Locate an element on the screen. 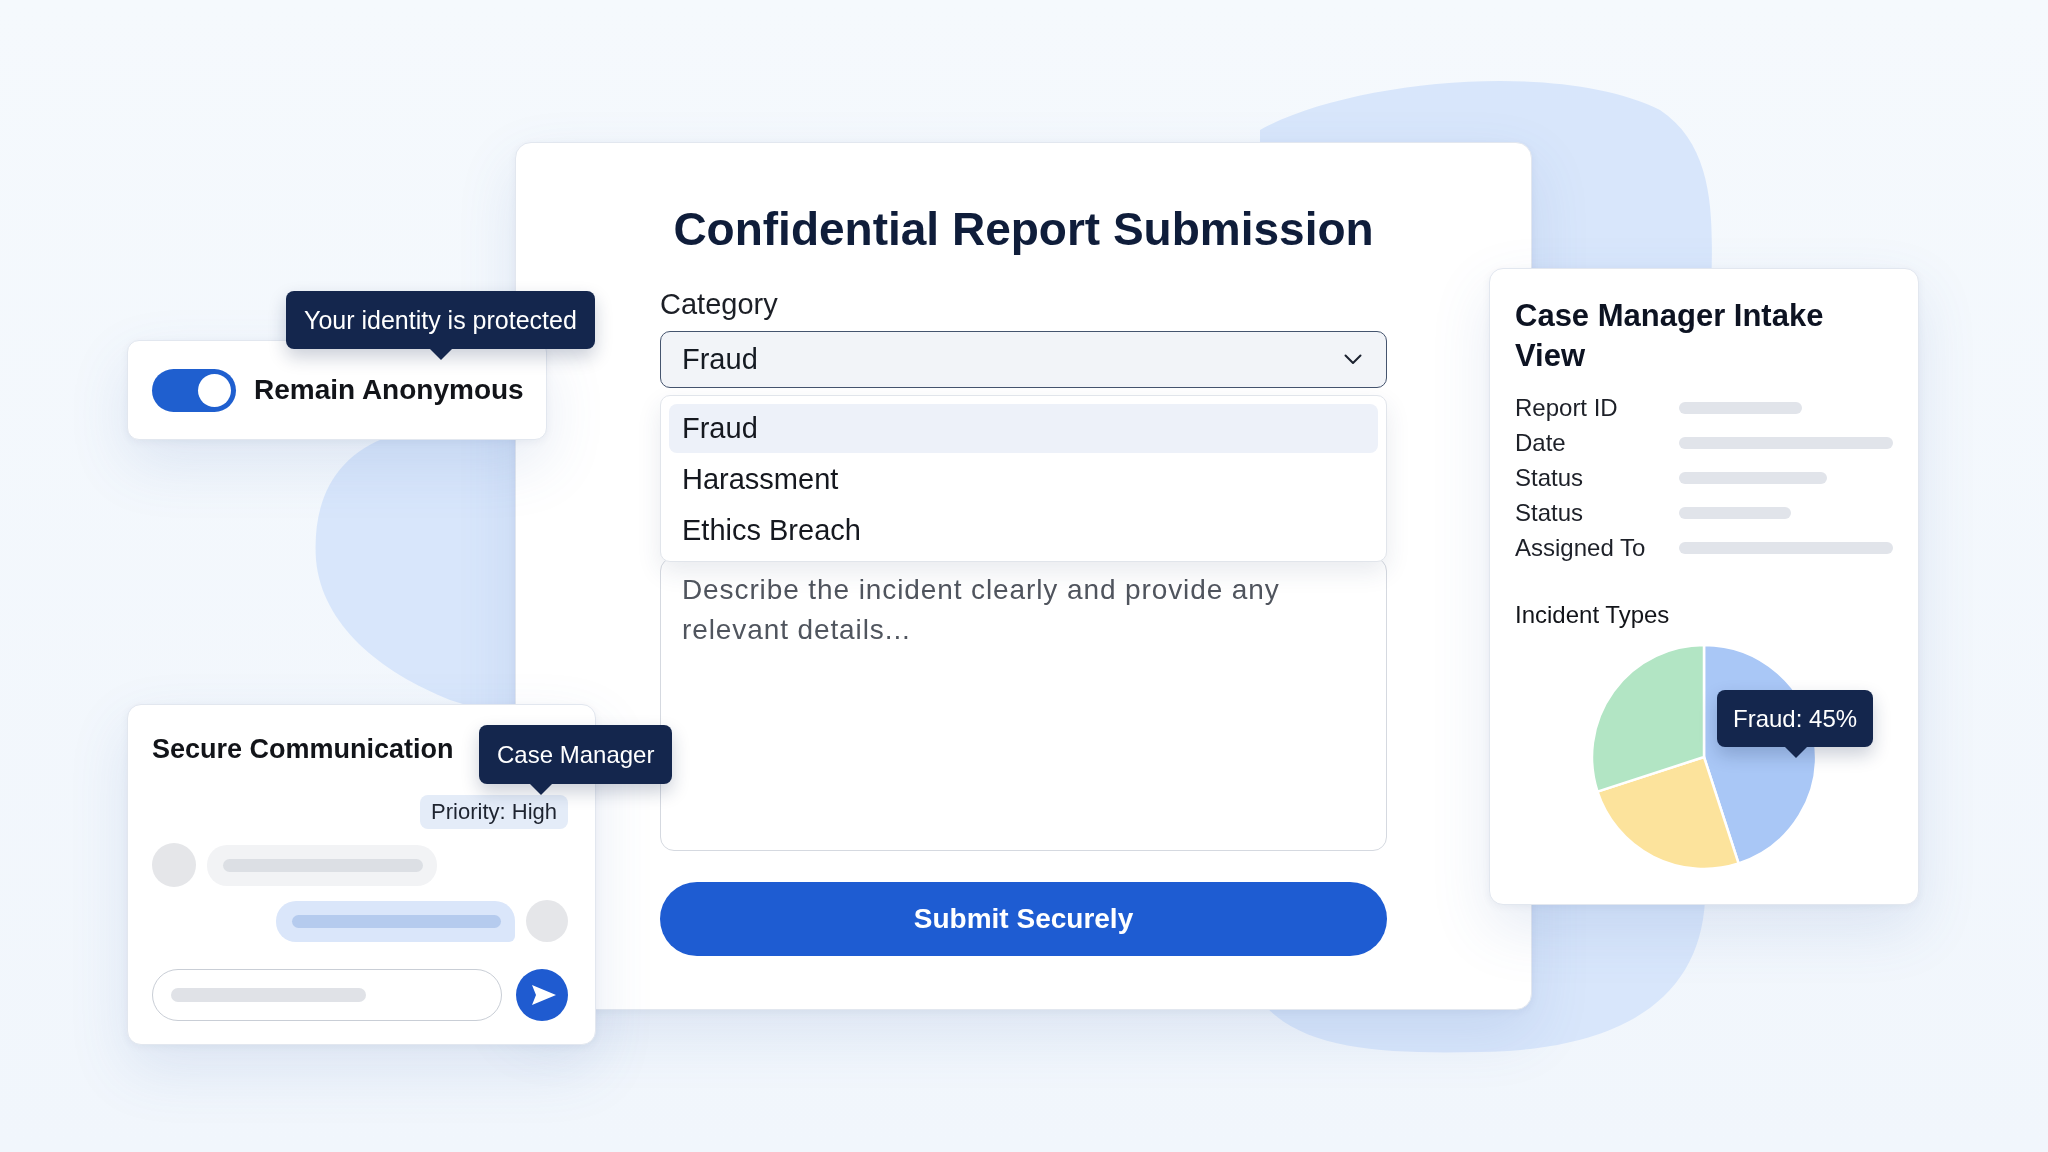  message-input-field is located at coordinates (327, 995).